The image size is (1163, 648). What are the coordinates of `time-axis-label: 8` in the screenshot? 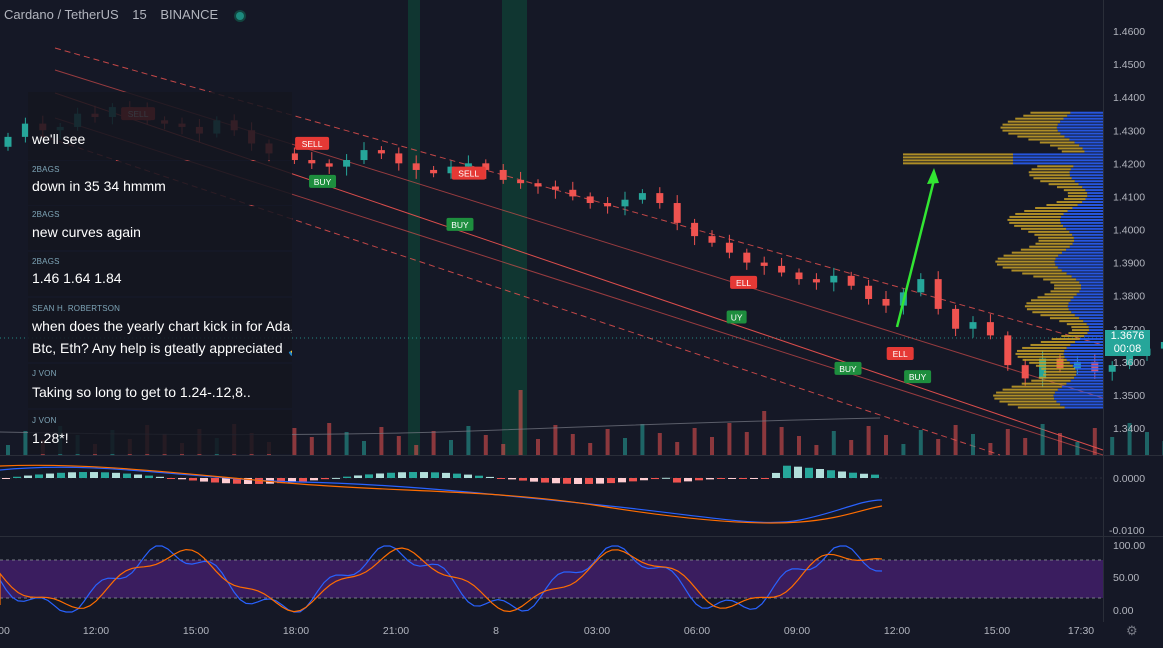 It's located at (496, 631).